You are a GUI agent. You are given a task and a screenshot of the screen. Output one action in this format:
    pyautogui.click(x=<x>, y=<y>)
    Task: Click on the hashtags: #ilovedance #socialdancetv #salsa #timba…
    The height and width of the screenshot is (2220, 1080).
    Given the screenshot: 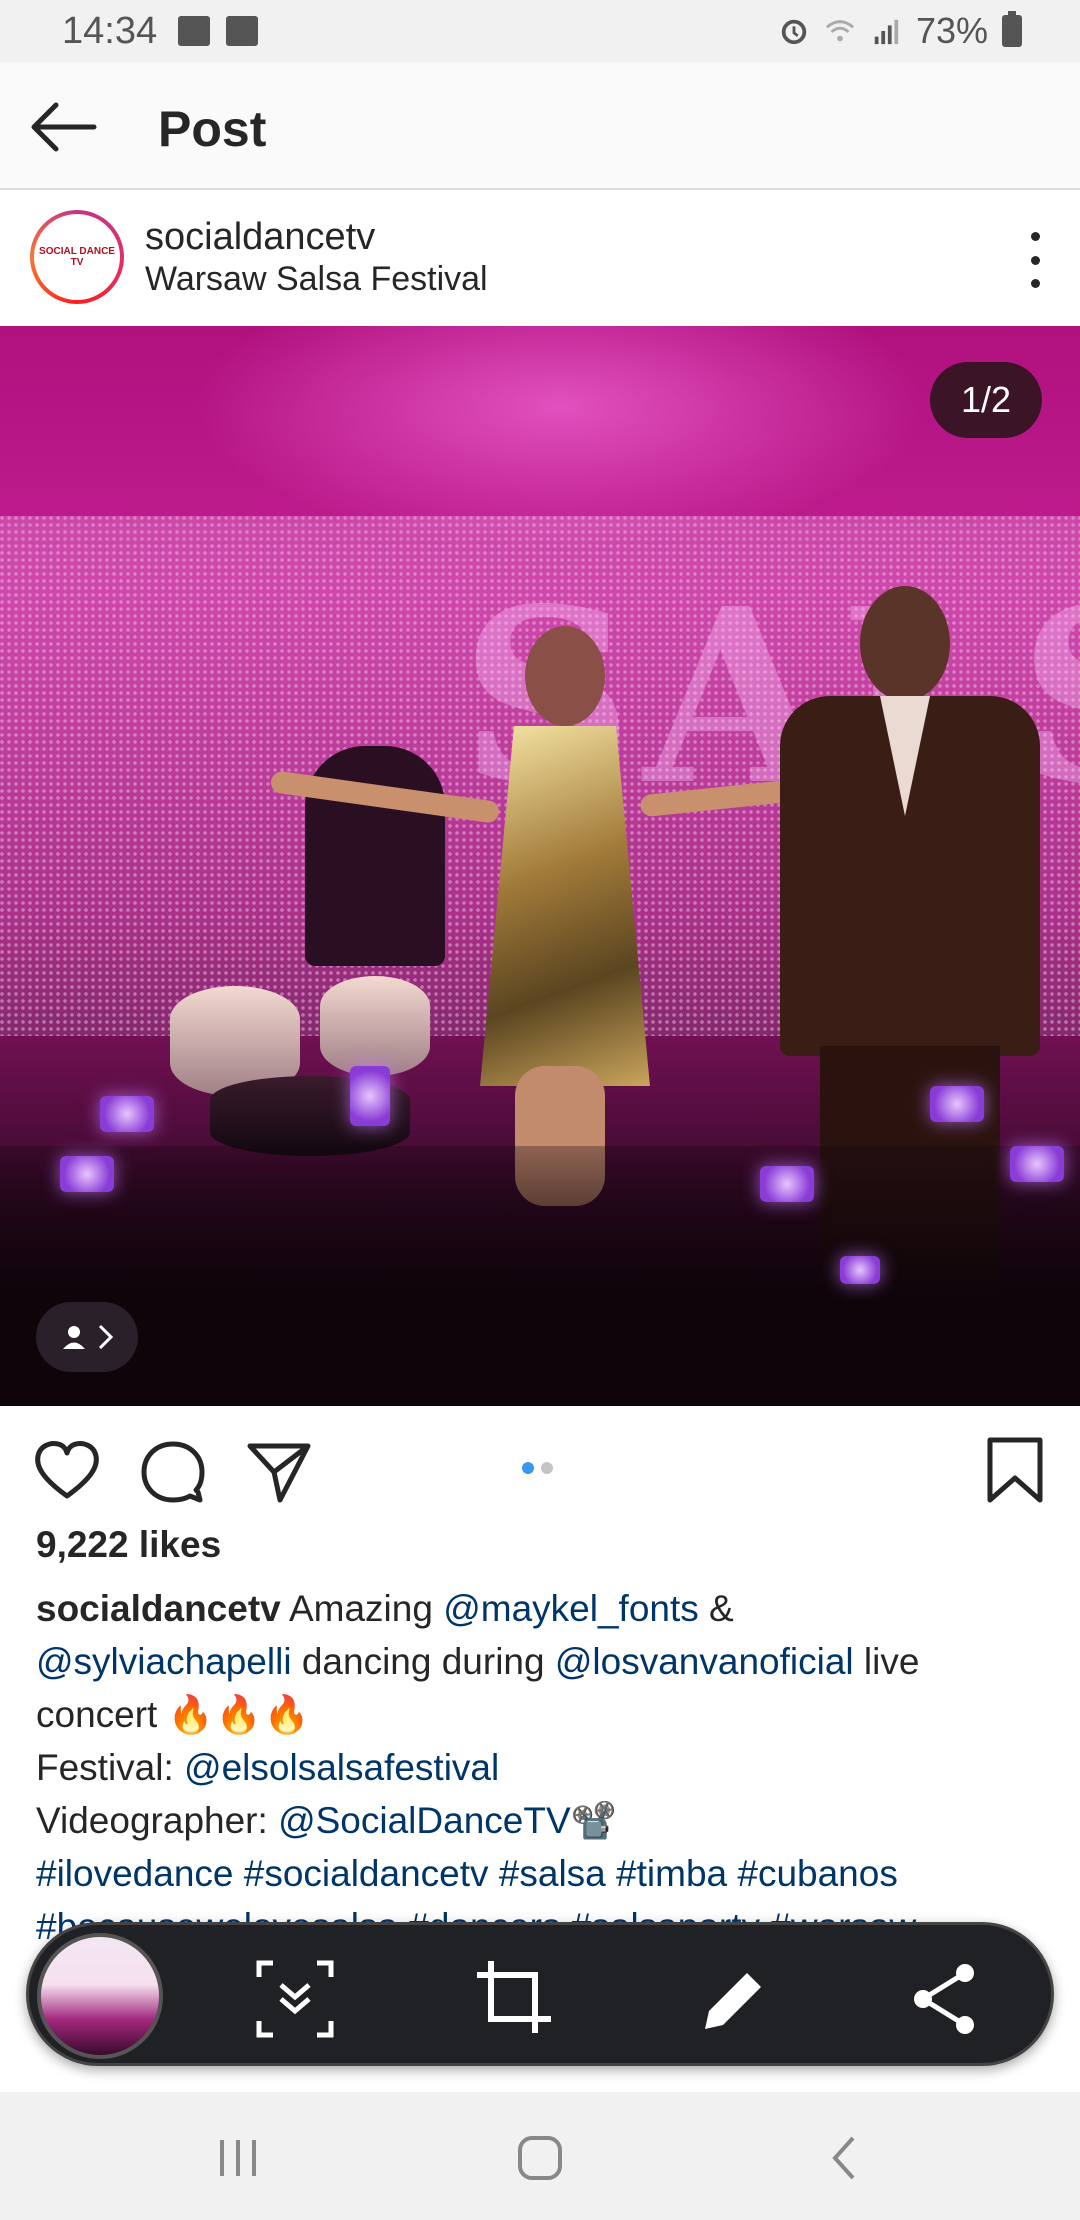 What is the action you would take?
    pyautogui.click(x=467, y=1873)
    